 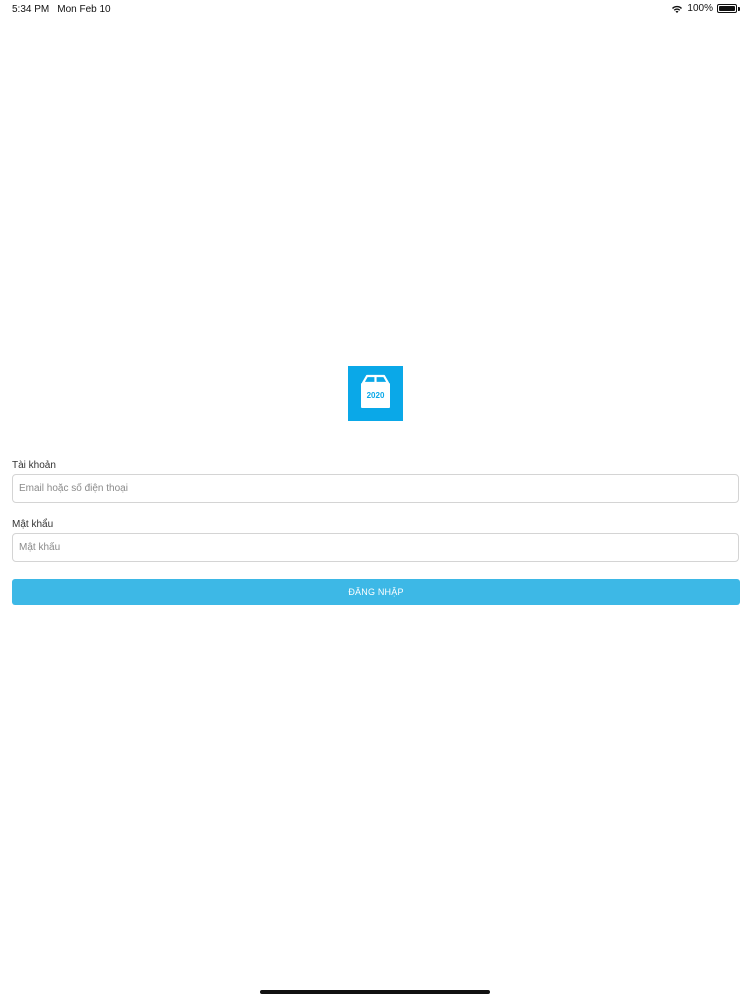 What do you see at coordinates (33, 524) in the screenshot?
I see `password-label: Mật khẩu` at bounding box center [33, 524].